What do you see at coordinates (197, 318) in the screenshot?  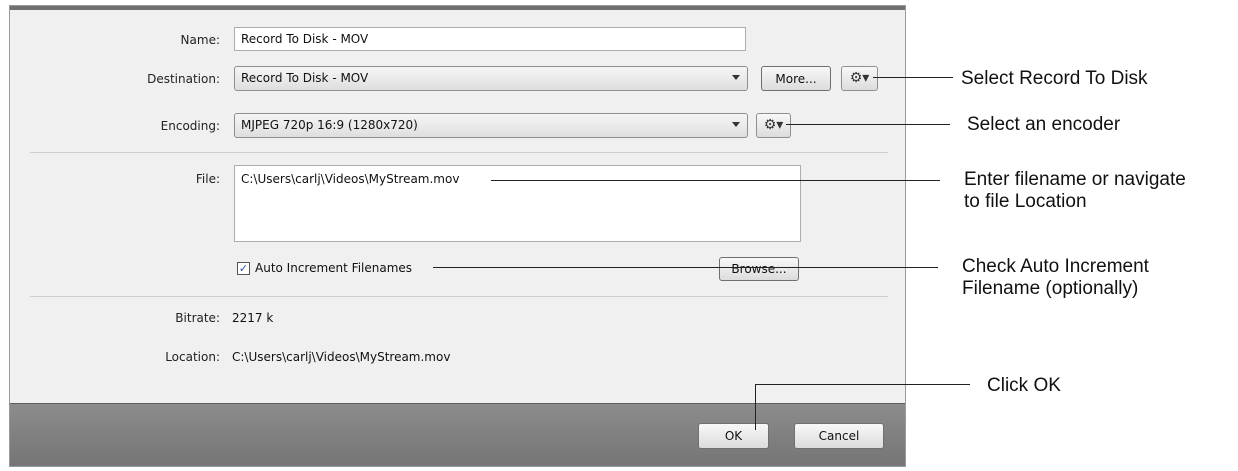 I see `bitrate-label: Bitrate:` at bounding box center [197, 318].